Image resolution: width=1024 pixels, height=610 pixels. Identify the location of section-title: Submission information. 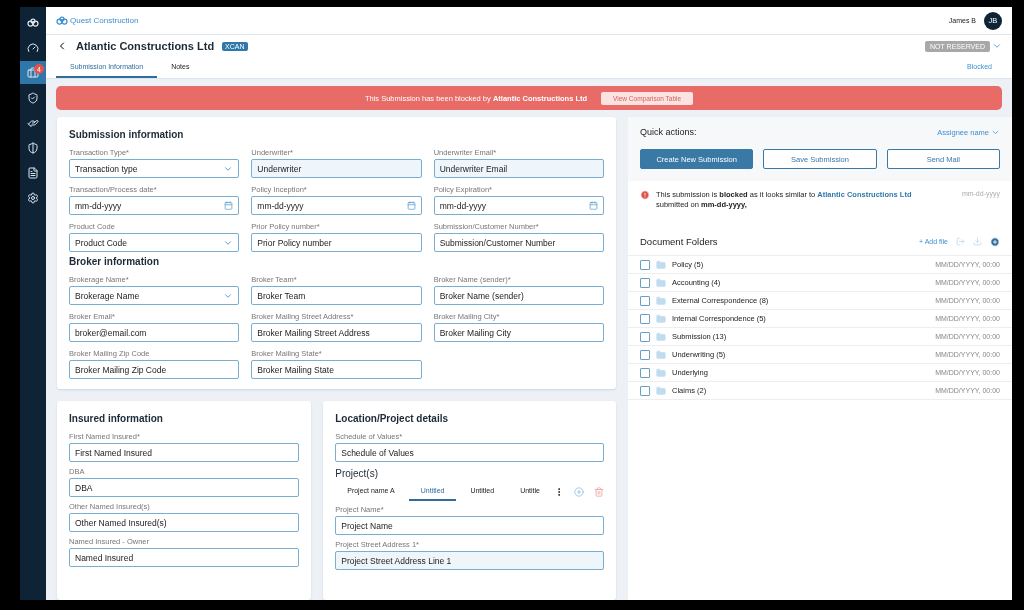
(127, 134).